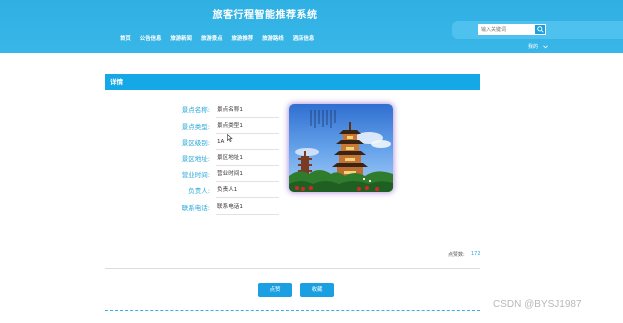  I want to click on pagoda-image, so click(341, 148).